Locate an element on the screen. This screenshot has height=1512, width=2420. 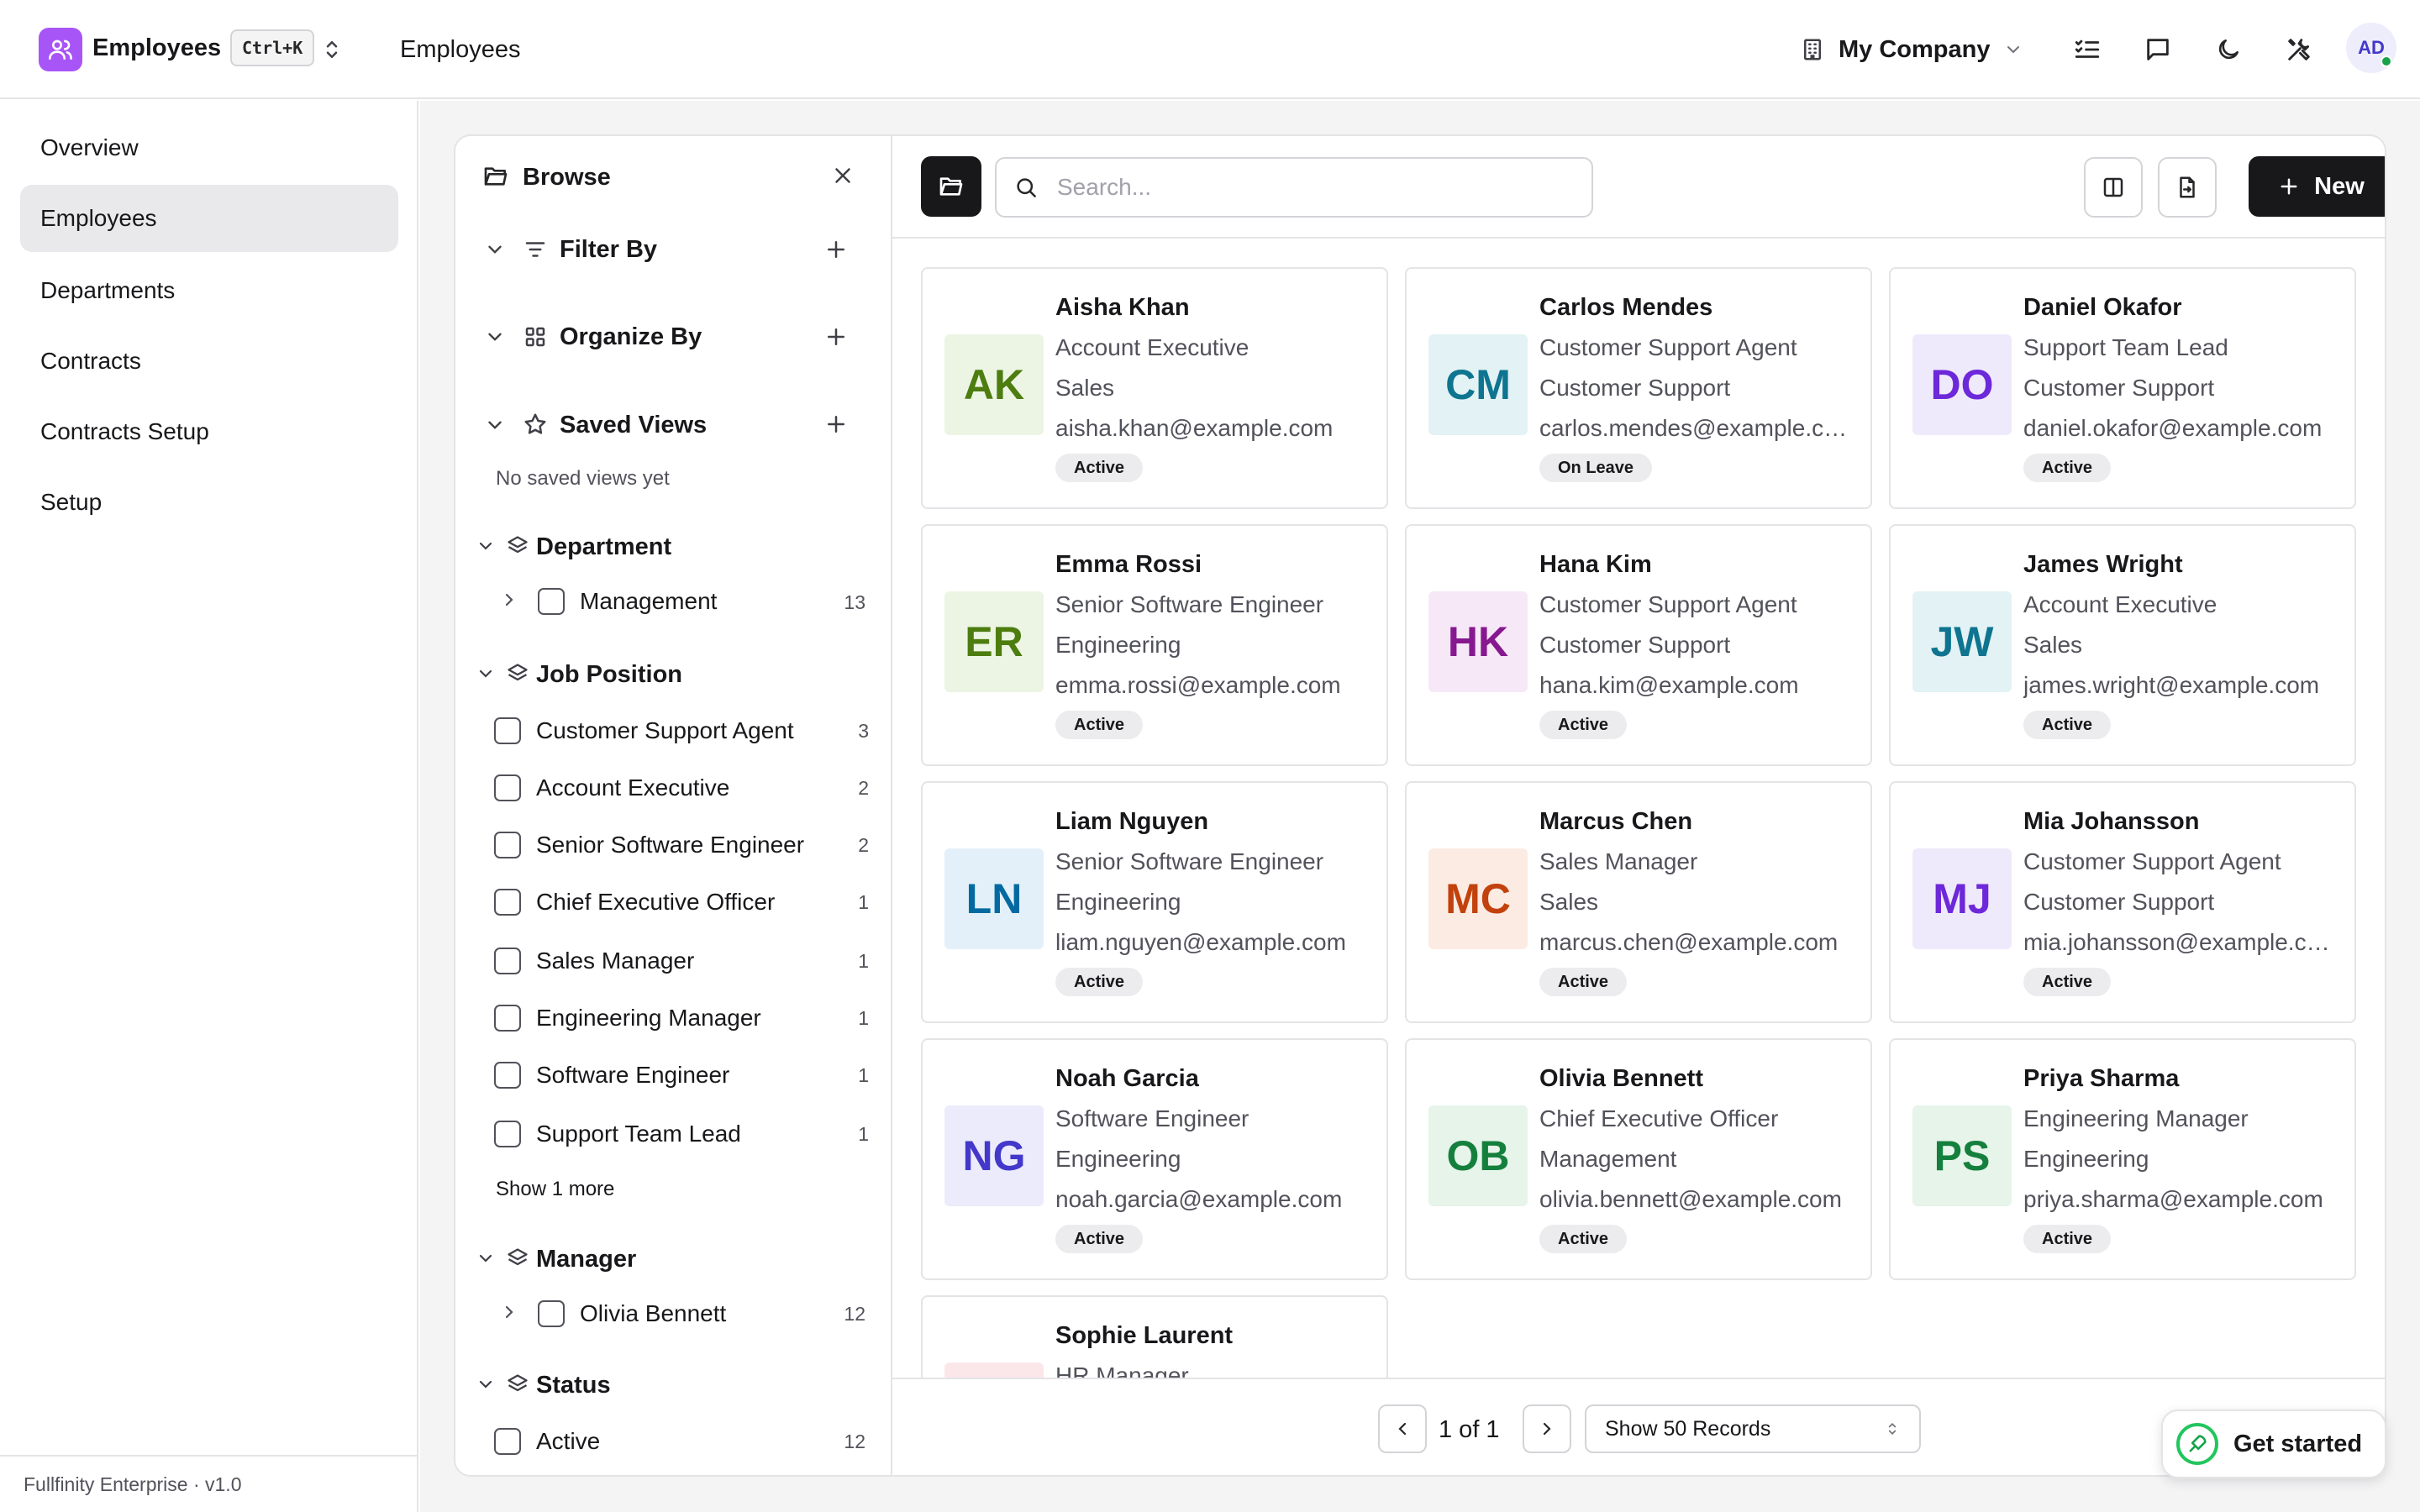
option-count: 13 is located at coordinates (855, 602).